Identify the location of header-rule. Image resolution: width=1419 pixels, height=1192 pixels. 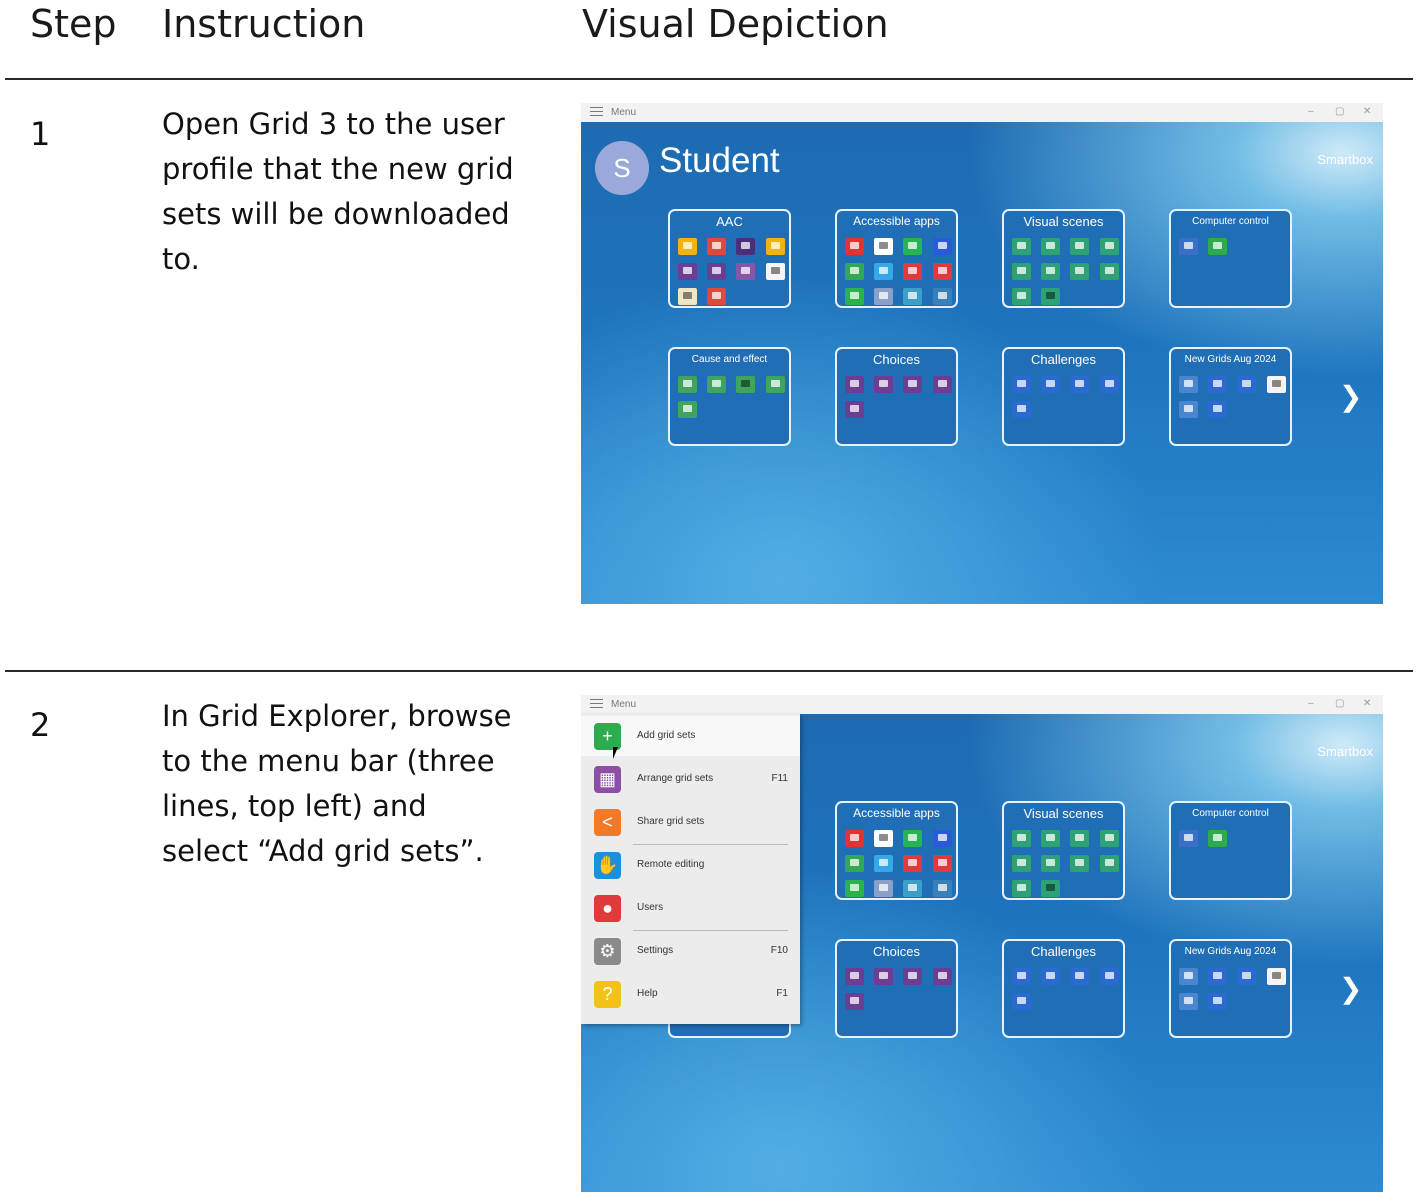
(709, 79).